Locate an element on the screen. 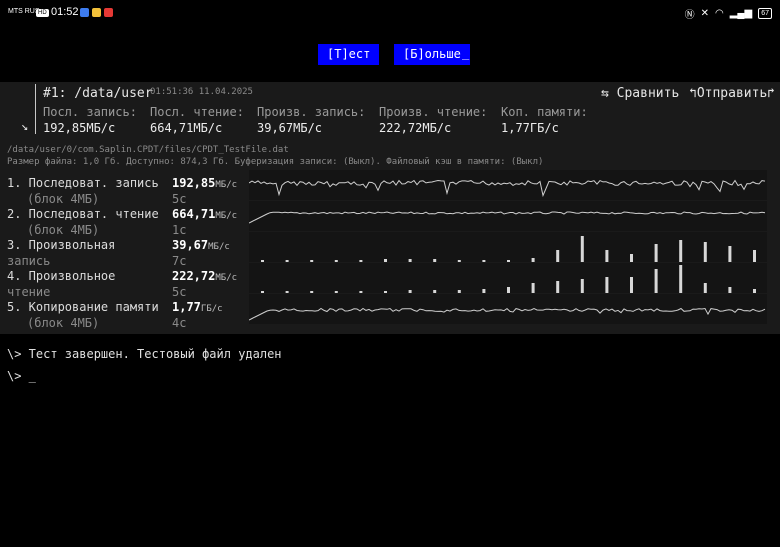 The height and width of the screenshot is (547, 780). test-name: 5. Копирование памяти is located at coordinates (83, 307).